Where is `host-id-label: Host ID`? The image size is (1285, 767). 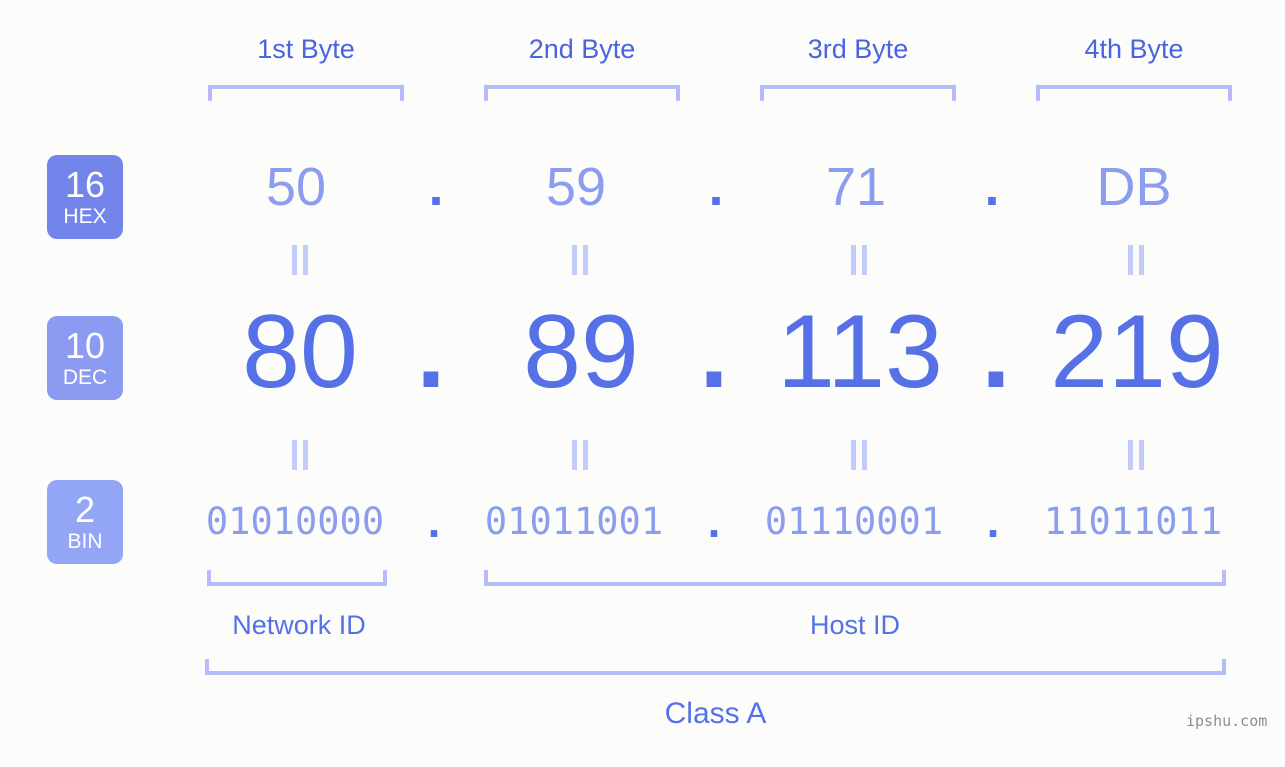 host-id-label: Host ID is located at coordinates (855, 625).